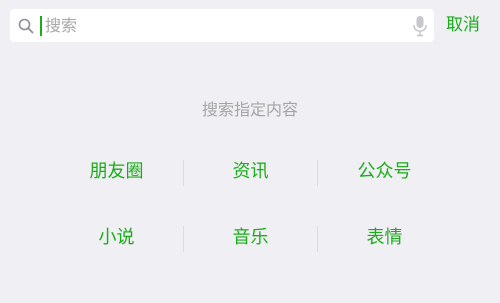 The image size is (500, 303). I want to click on search-box, so click(222, 25).